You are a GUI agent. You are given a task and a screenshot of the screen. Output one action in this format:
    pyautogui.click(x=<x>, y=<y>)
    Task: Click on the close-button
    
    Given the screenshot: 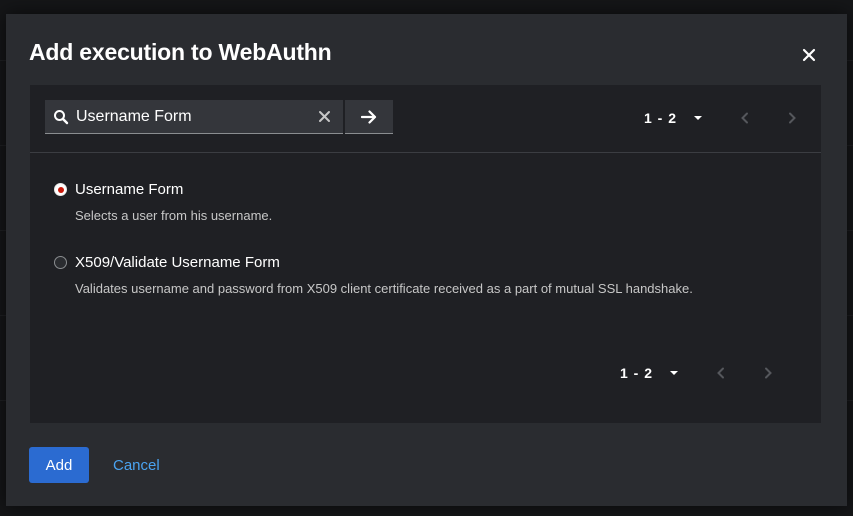 What is the action you would take?
    pyautogui.click(x=809, y=55)
    